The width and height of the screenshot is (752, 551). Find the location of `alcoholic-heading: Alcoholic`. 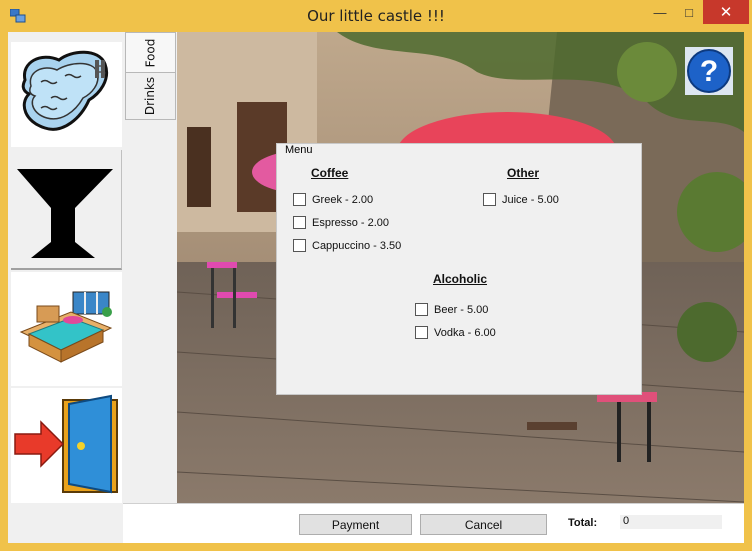

alcoholic-heading: Alcoholic is located at coordinates (460, 279).